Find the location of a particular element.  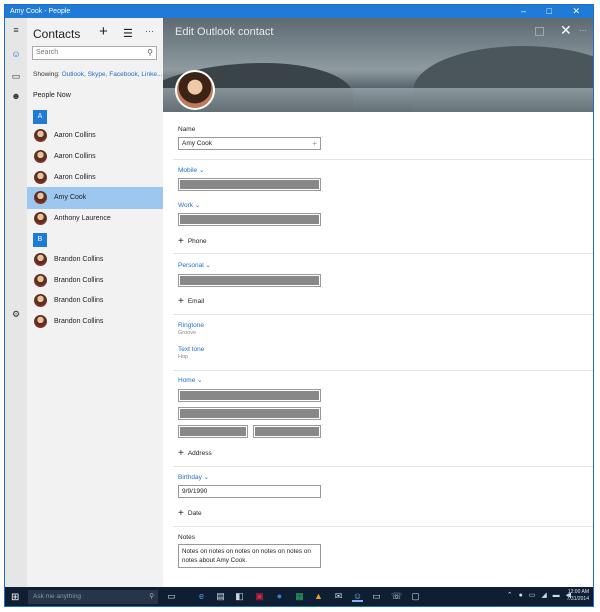

birthday-label: Birthday ⌄ is located at coordinates (193, 477).